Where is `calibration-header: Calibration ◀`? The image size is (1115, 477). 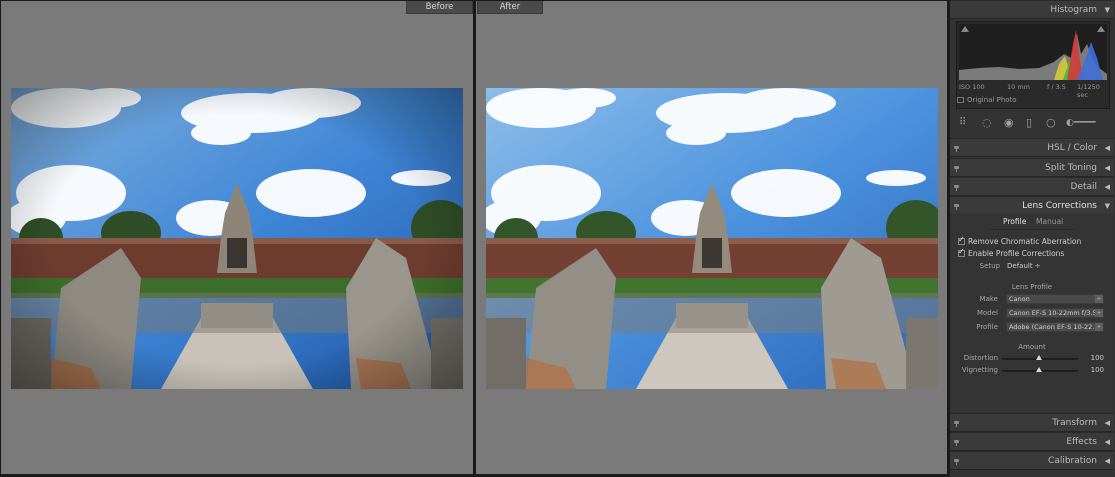
calibration-header: Calibration ◀ is located at coordinates (1032, 460).